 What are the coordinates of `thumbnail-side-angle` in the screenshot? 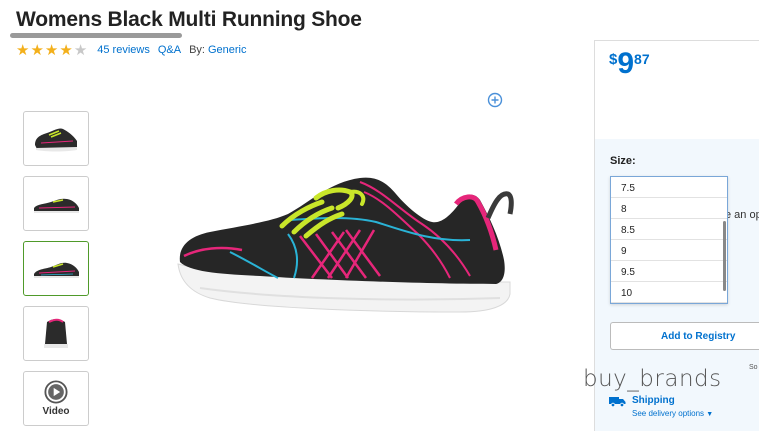 It's located at (56, 138).